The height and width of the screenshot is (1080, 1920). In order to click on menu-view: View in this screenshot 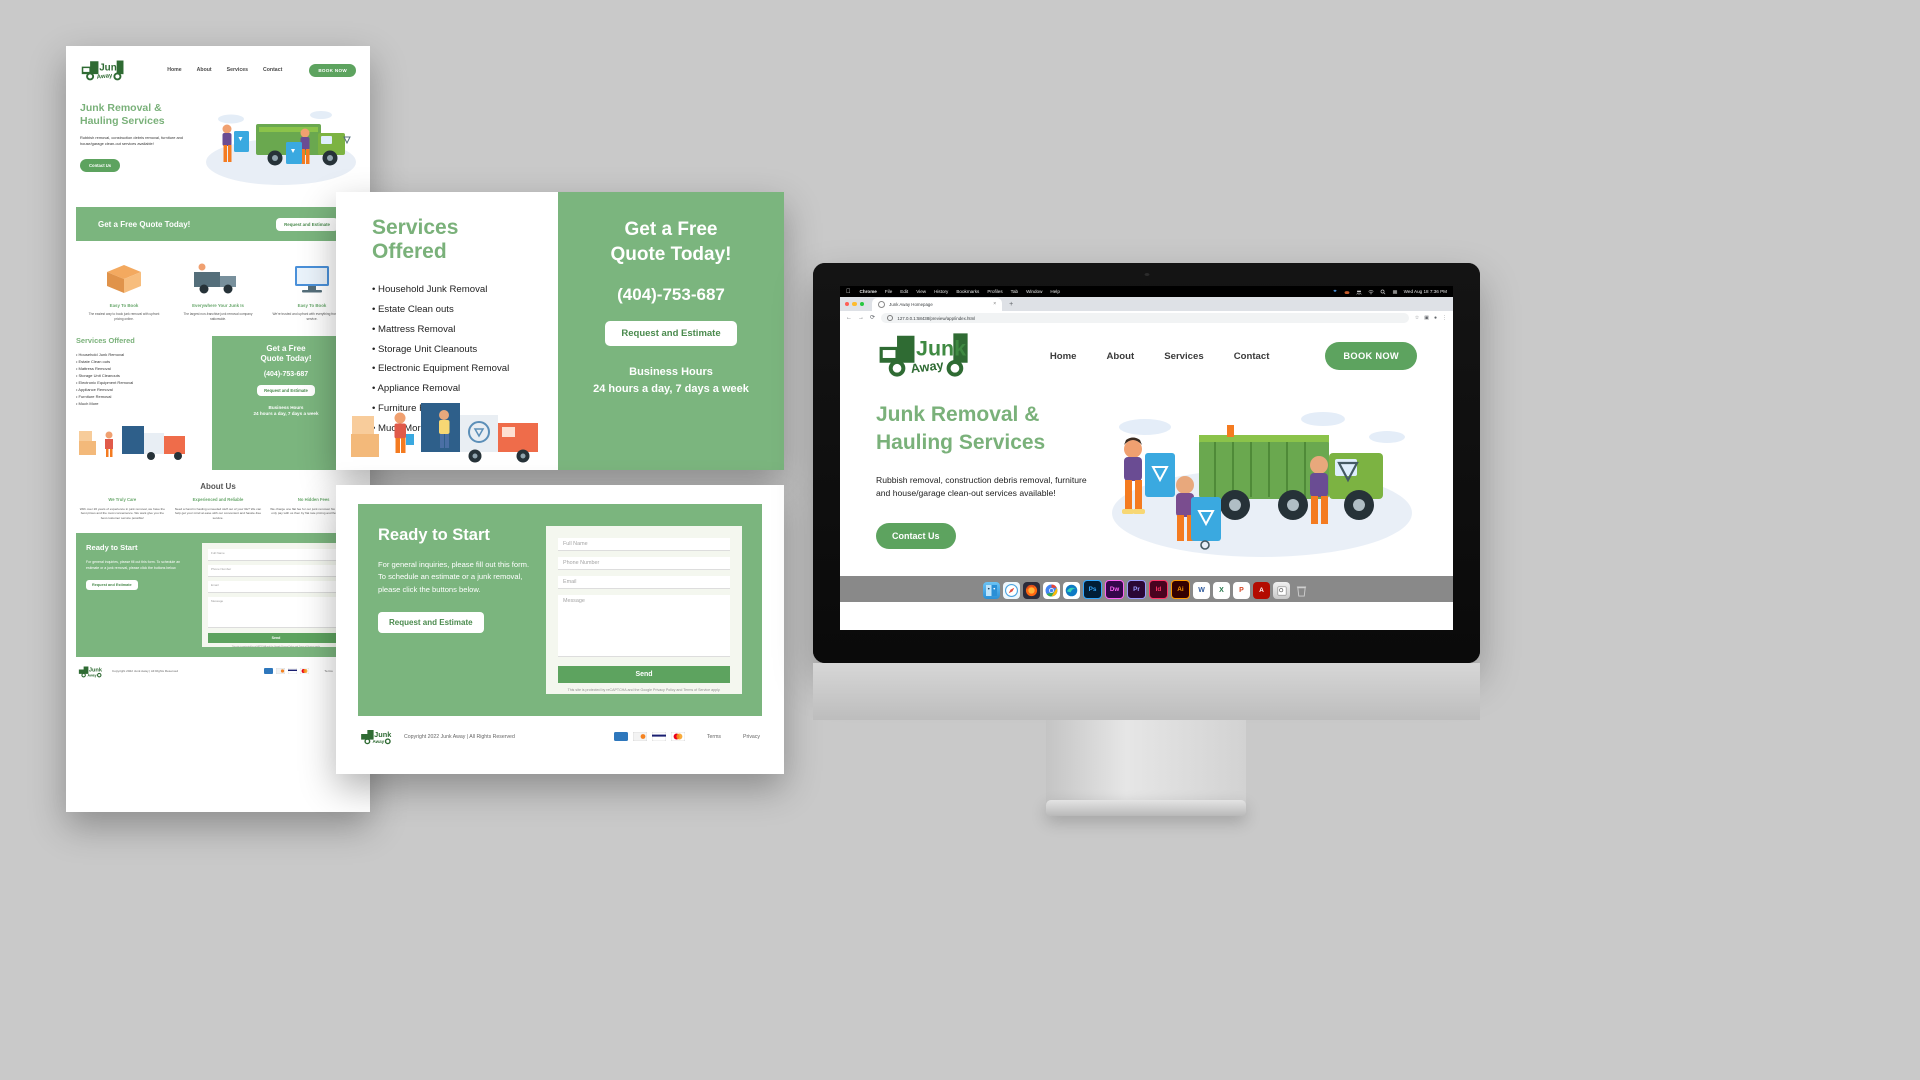, I will do `click(921, 291)`.